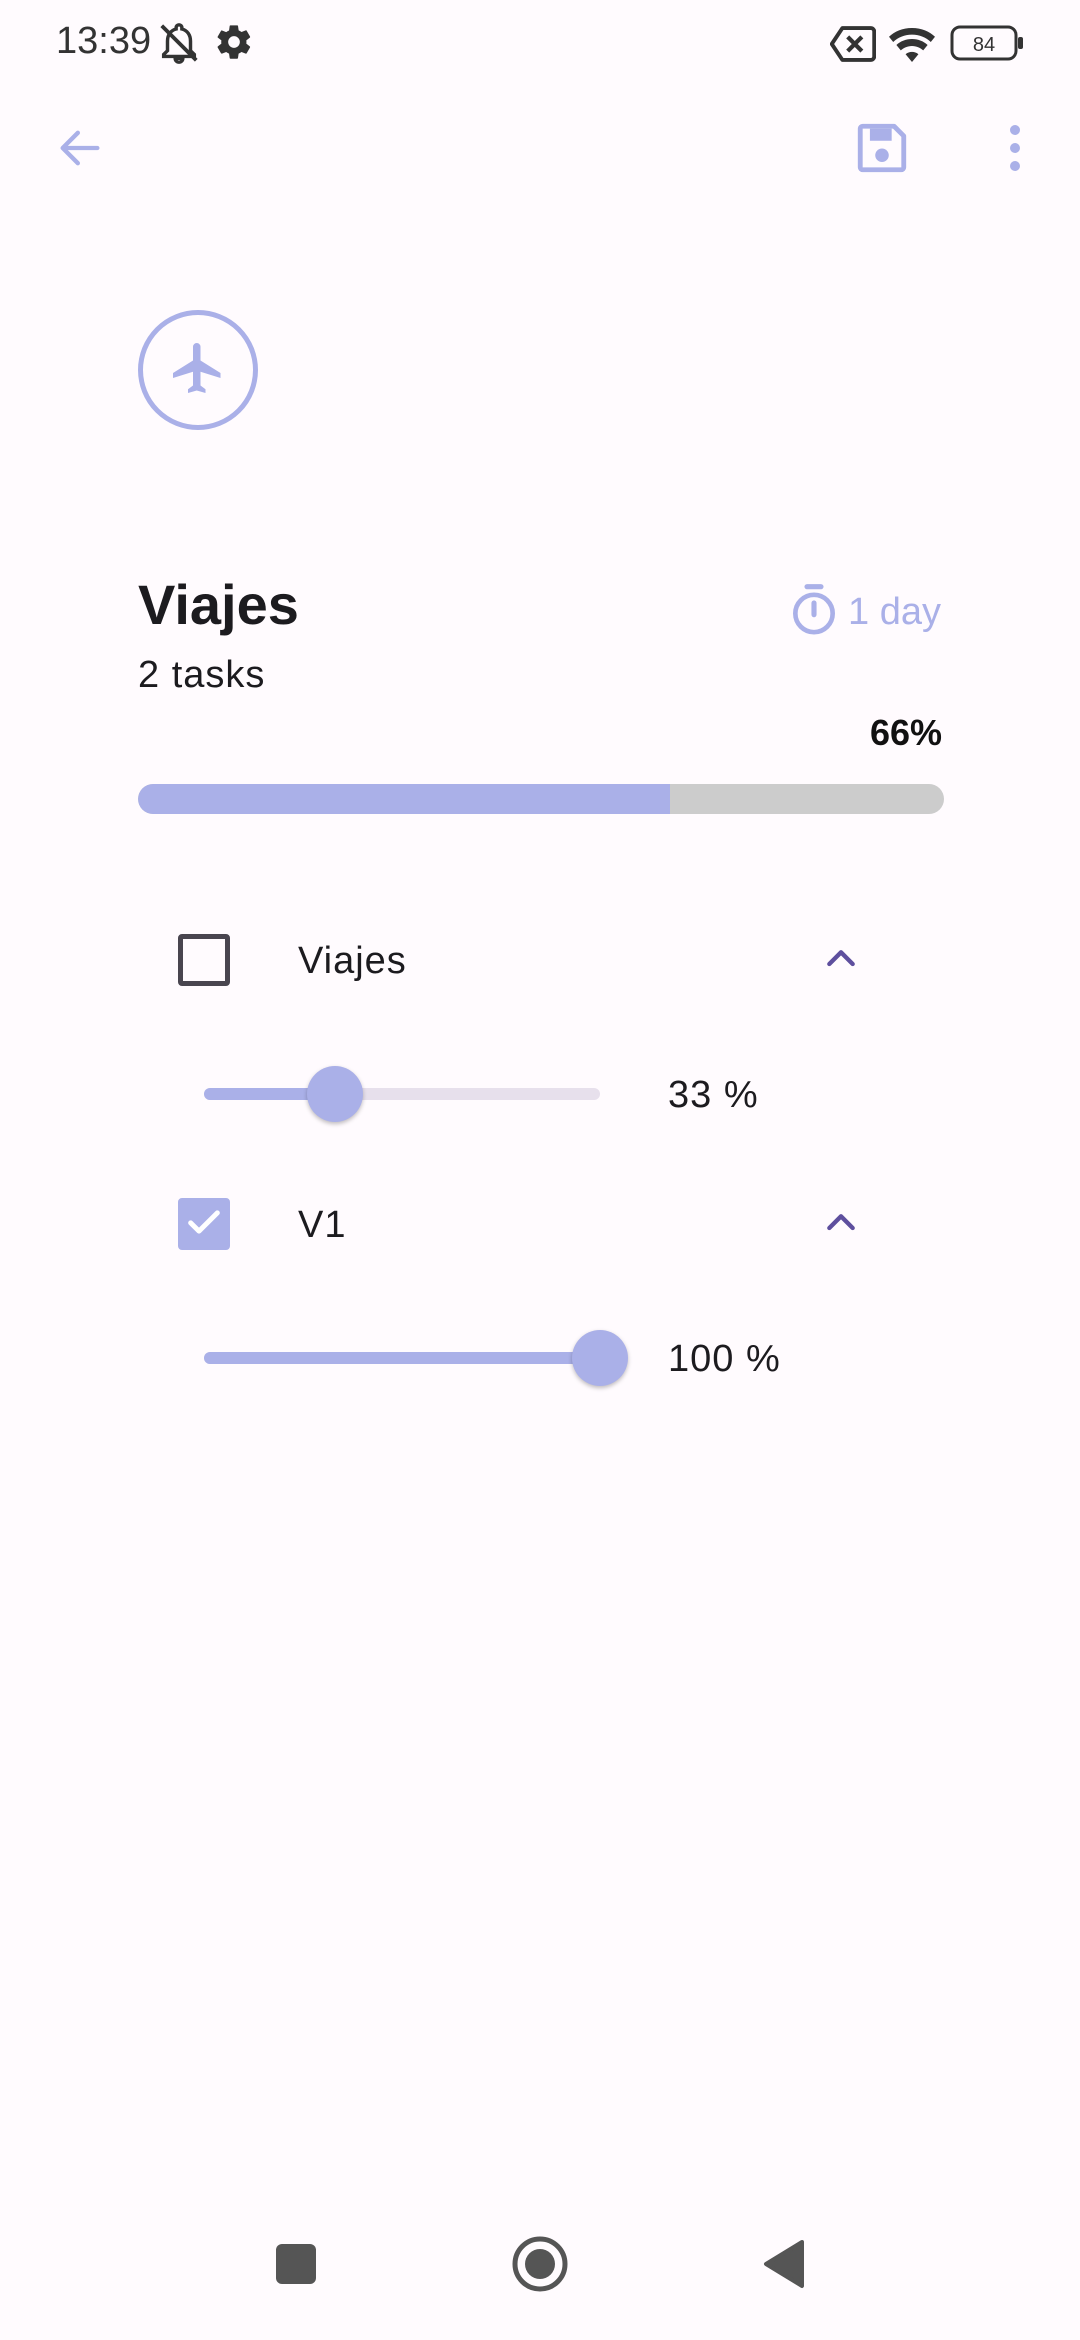 Image resolution: width=1080 pixels, height=2340 pixels. I want to click on status-bar: 13:39 84, so click(540, 45).